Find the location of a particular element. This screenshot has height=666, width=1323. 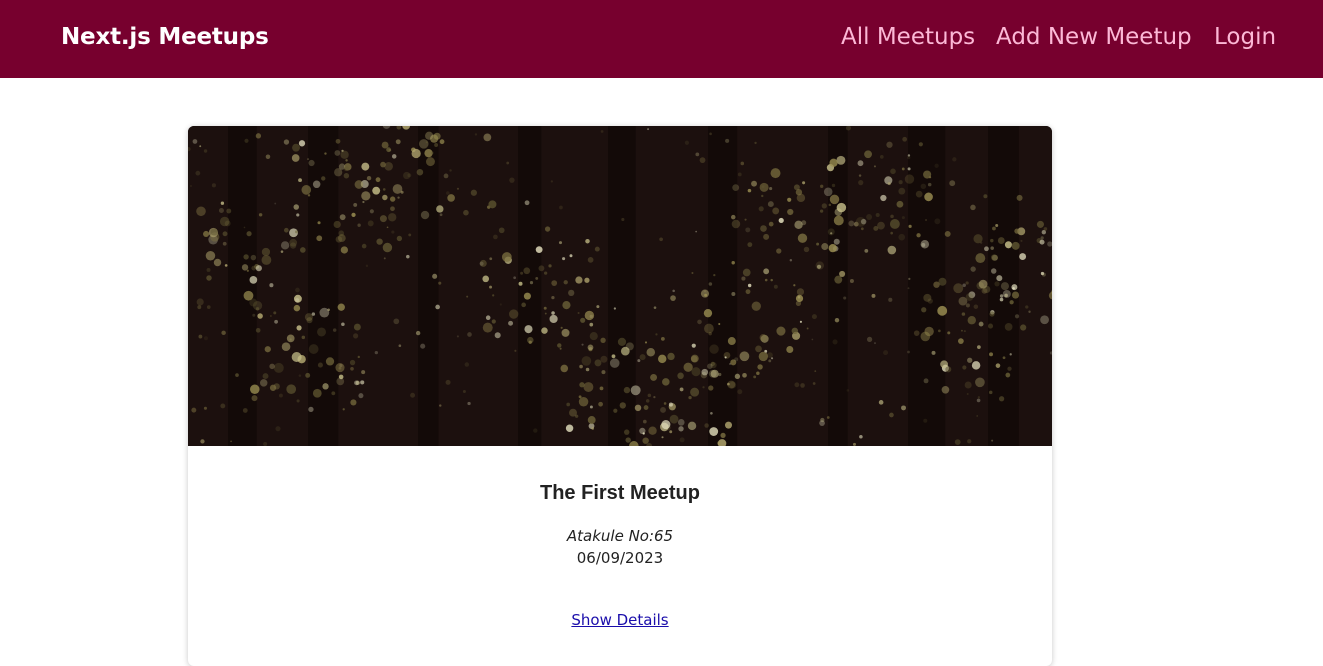

nav-all-meetups: All Meetups is located at coordinates (908, 37).